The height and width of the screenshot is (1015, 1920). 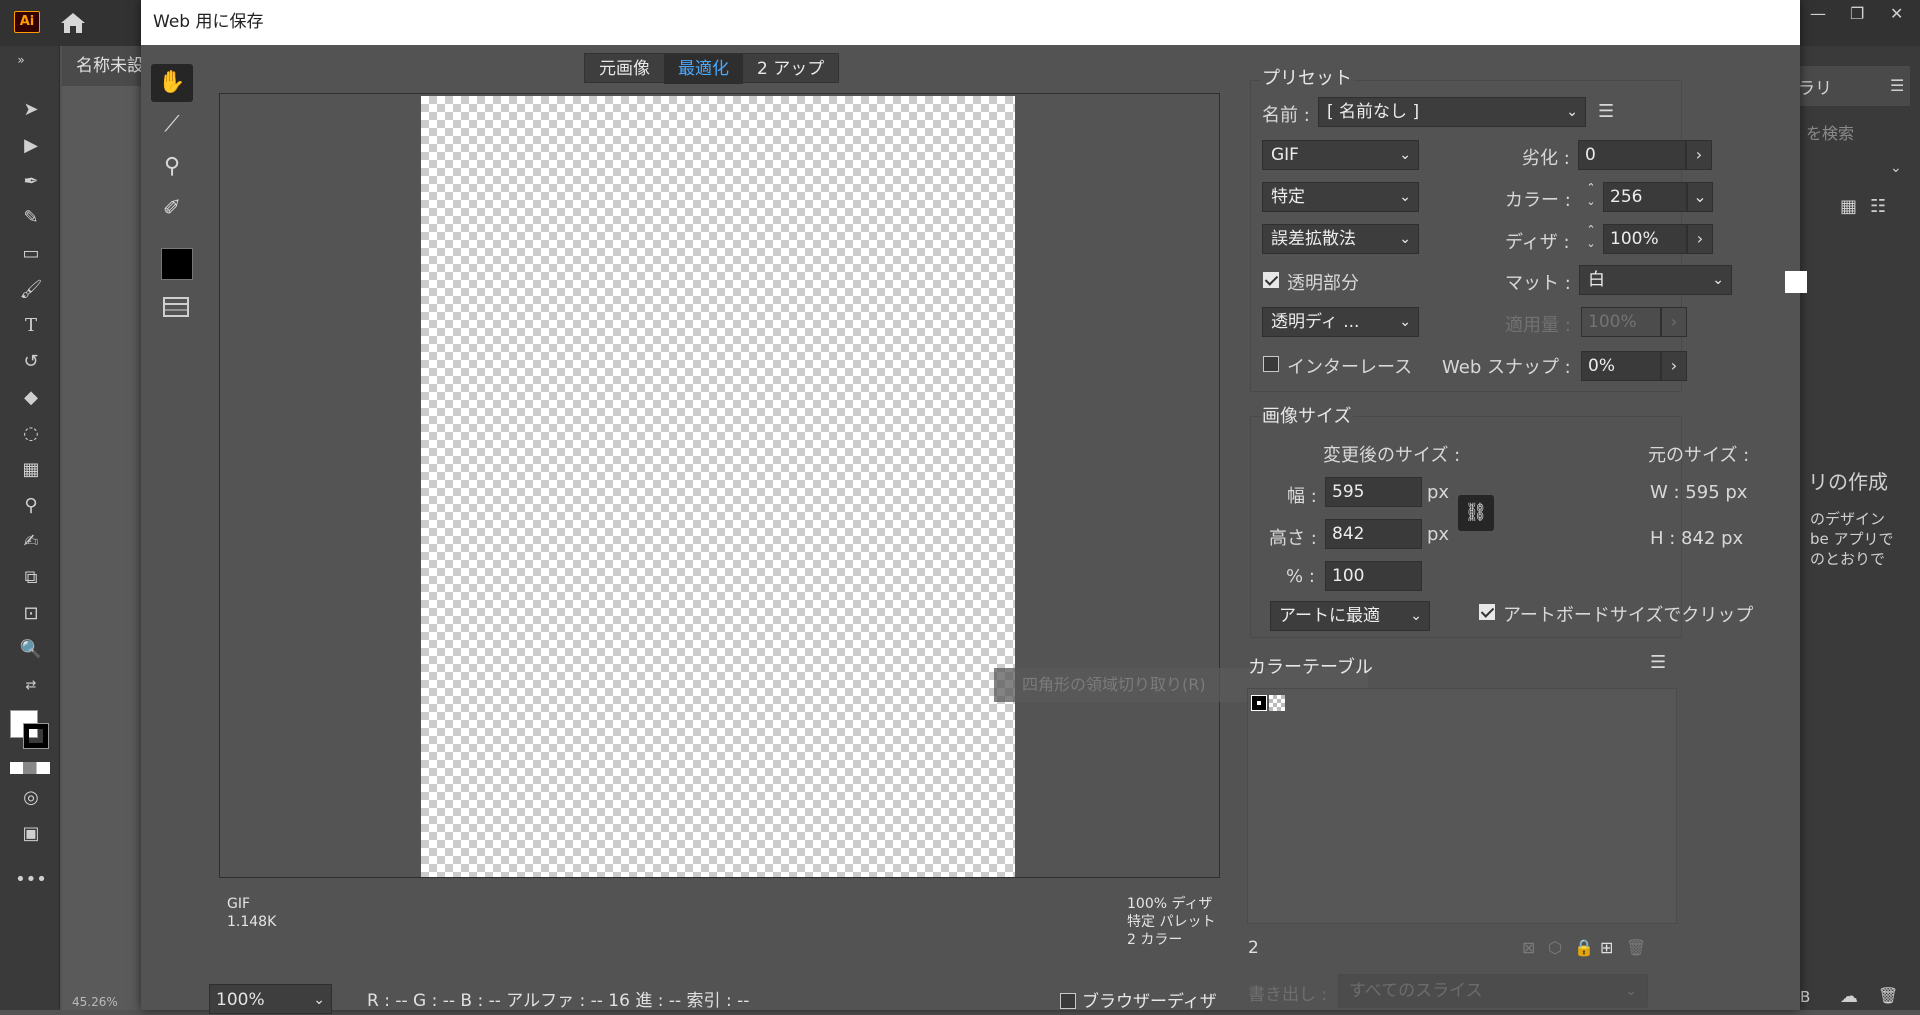 What do you see at coordinates (703, 69) in the screenshot?
I see `tab-optimized: 最適化` at bounding box center [703, 69].